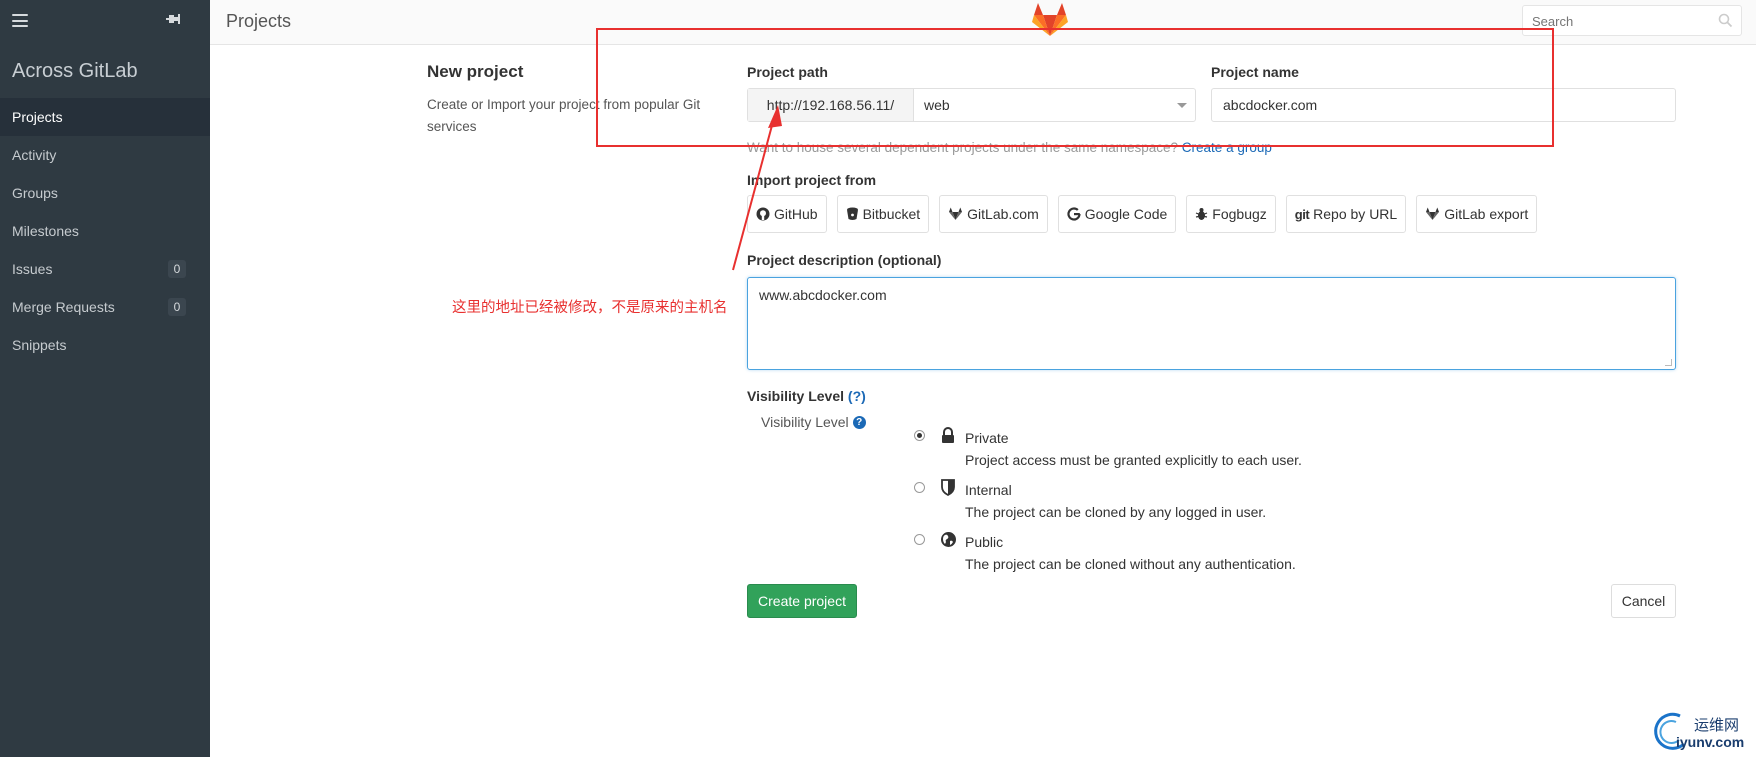  I want to click on globe-icon, so click(948, 539).